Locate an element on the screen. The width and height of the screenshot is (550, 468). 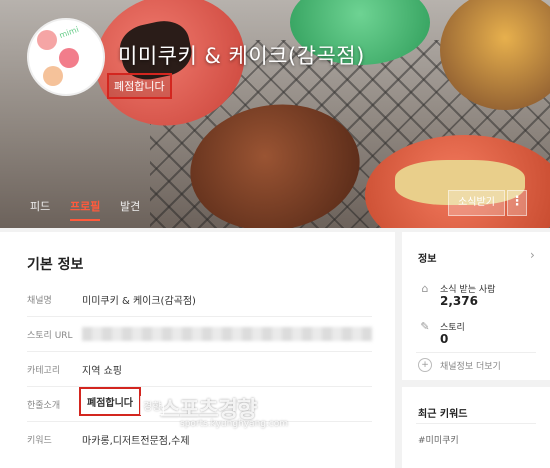
recent-keywords-title: 최근 키워드 is located at coordinates (443, 414).